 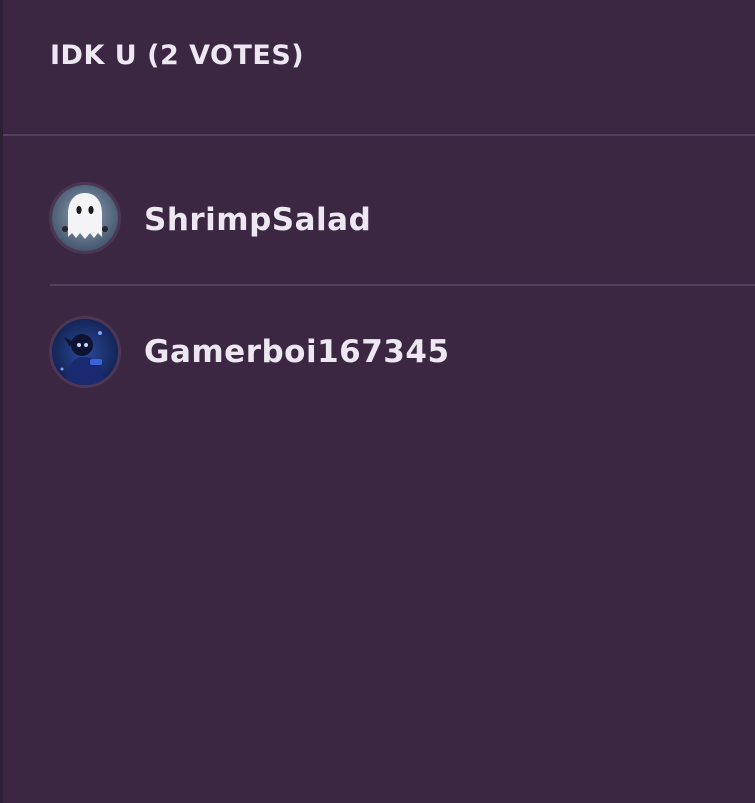 What do you see at coordinates (257, 220) in the screenshot?
I see `voter-name: ShrimpSalad` at bounding box center [257, 220].